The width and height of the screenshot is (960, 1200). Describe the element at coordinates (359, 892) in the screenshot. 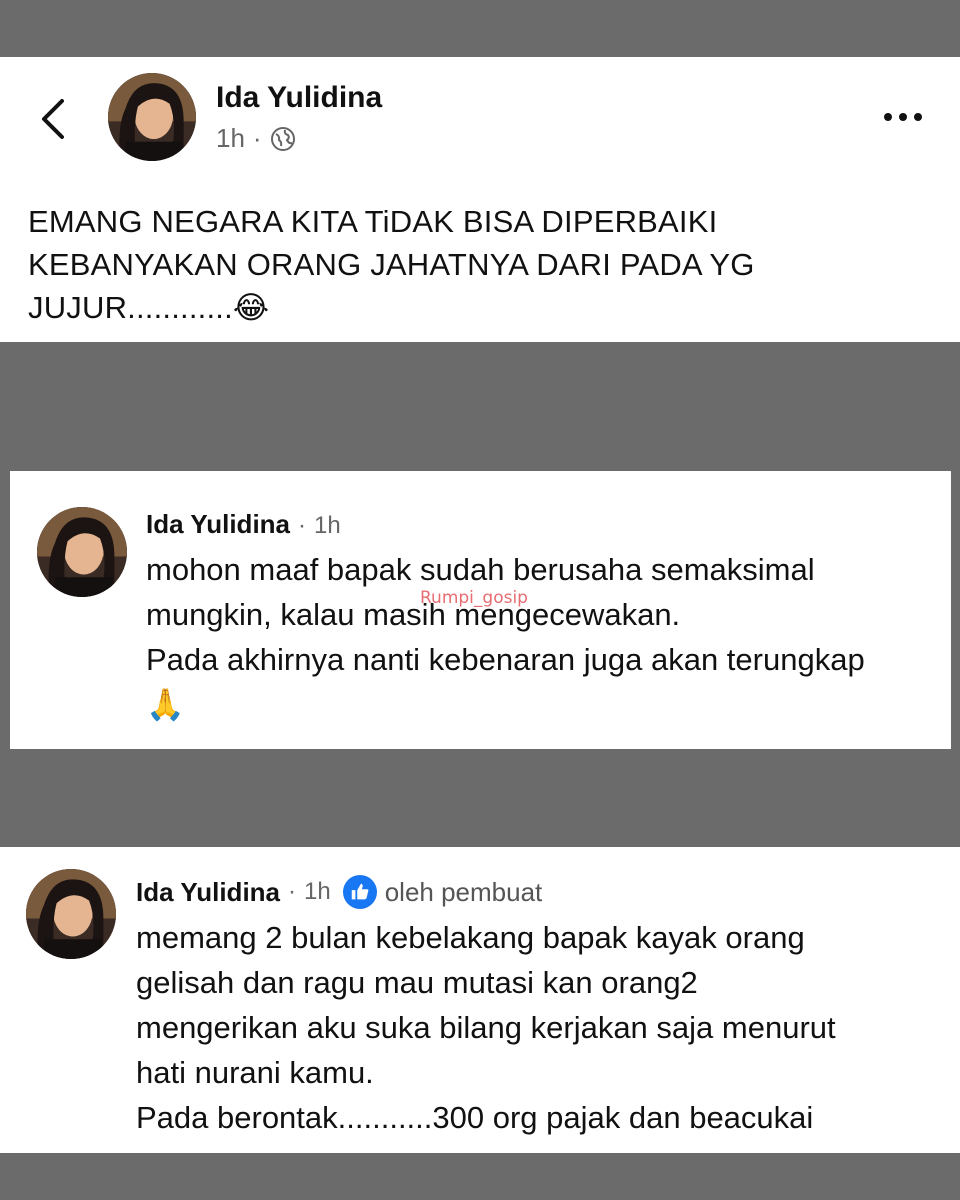

I see `thumbs-up-icon` at that location.